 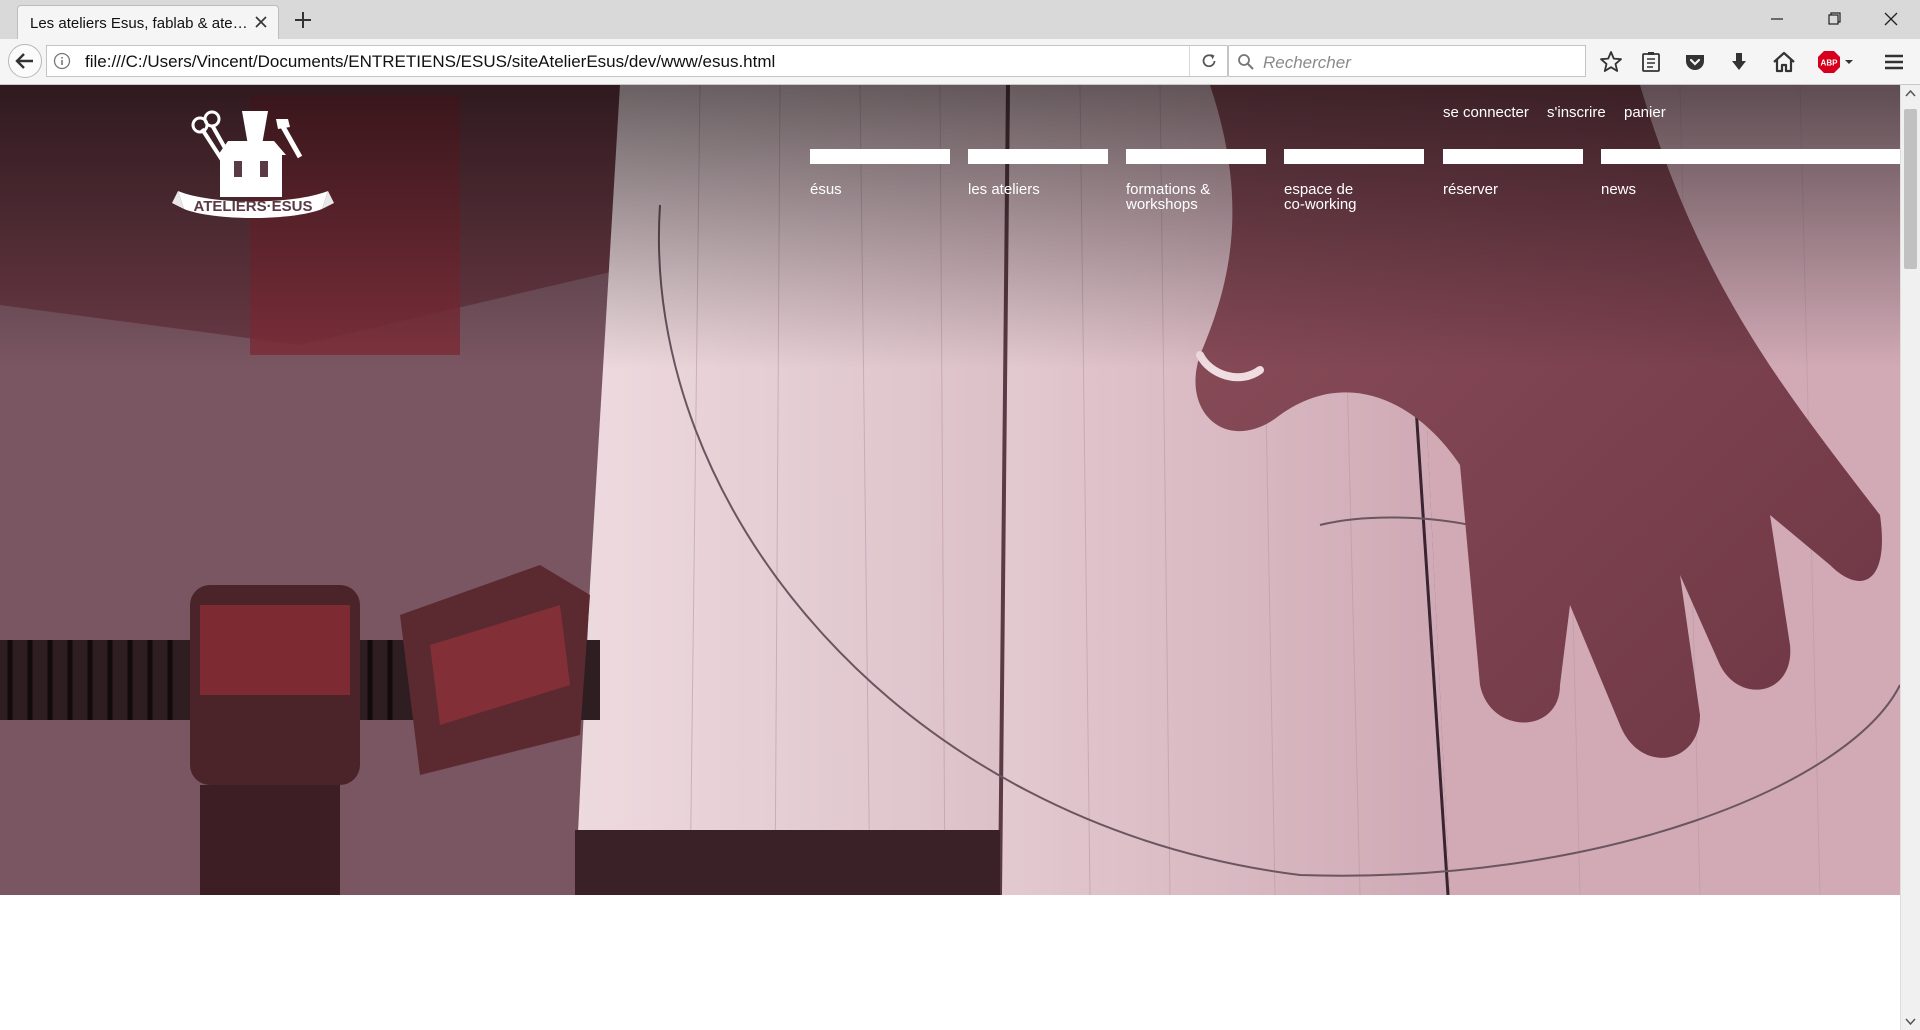 I want to click on new-tab-icon, so click(x=303, y=20).